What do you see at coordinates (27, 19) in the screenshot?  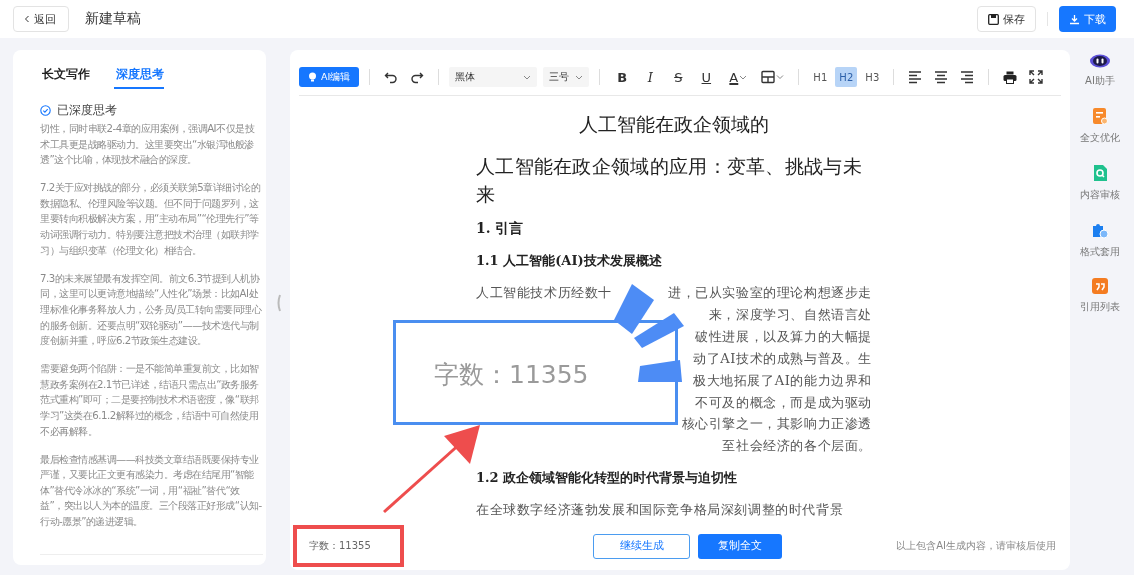 I see `chevron-left-icon` at bounding box center [27, 19].